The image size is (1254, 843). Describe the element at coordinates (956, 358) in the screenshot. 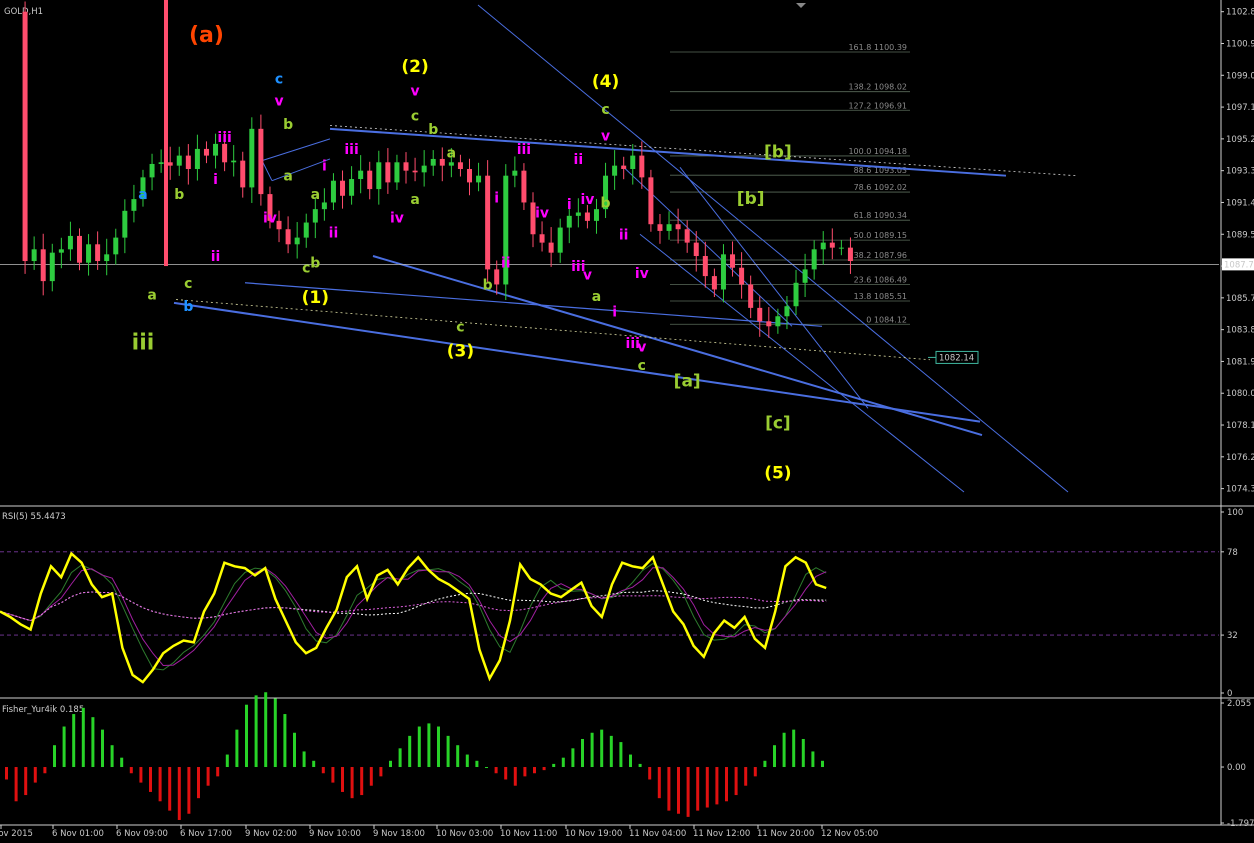

I see `target-price-label: 1082.14` at that location.